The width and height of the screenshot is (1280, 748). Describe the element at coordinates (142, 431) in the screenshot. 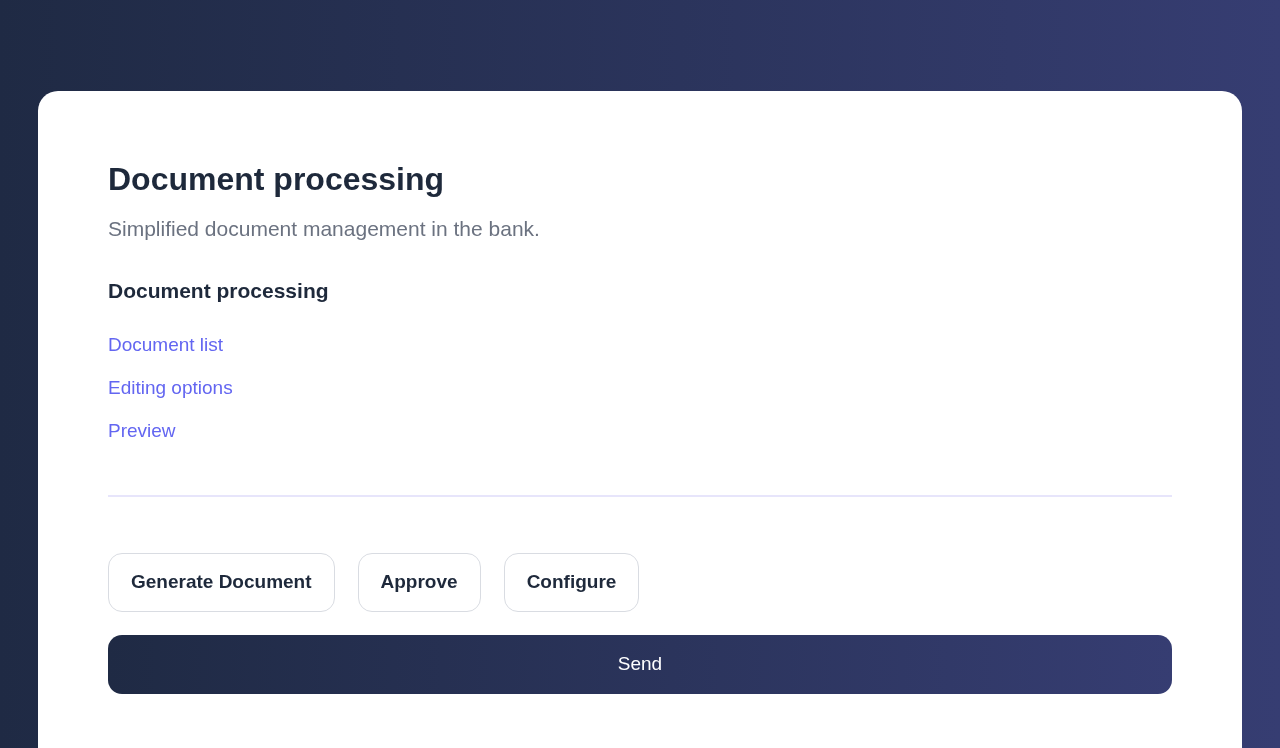

I see `nav-link: Preview` at that location.